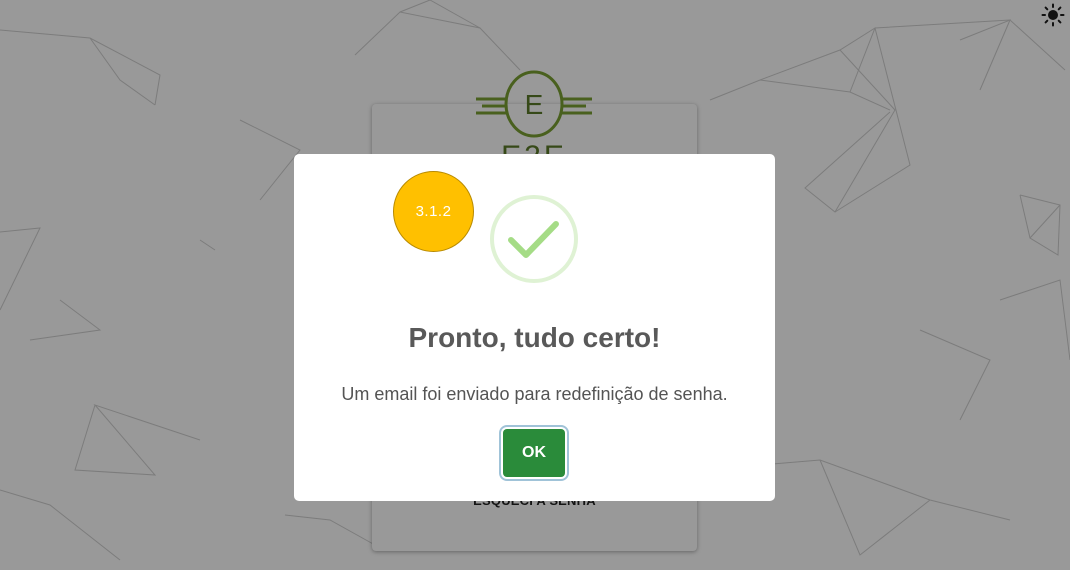 The width and height of the screenshot is (1070, 570). I want to click on theme-toggle-button, so click(1053, 15).